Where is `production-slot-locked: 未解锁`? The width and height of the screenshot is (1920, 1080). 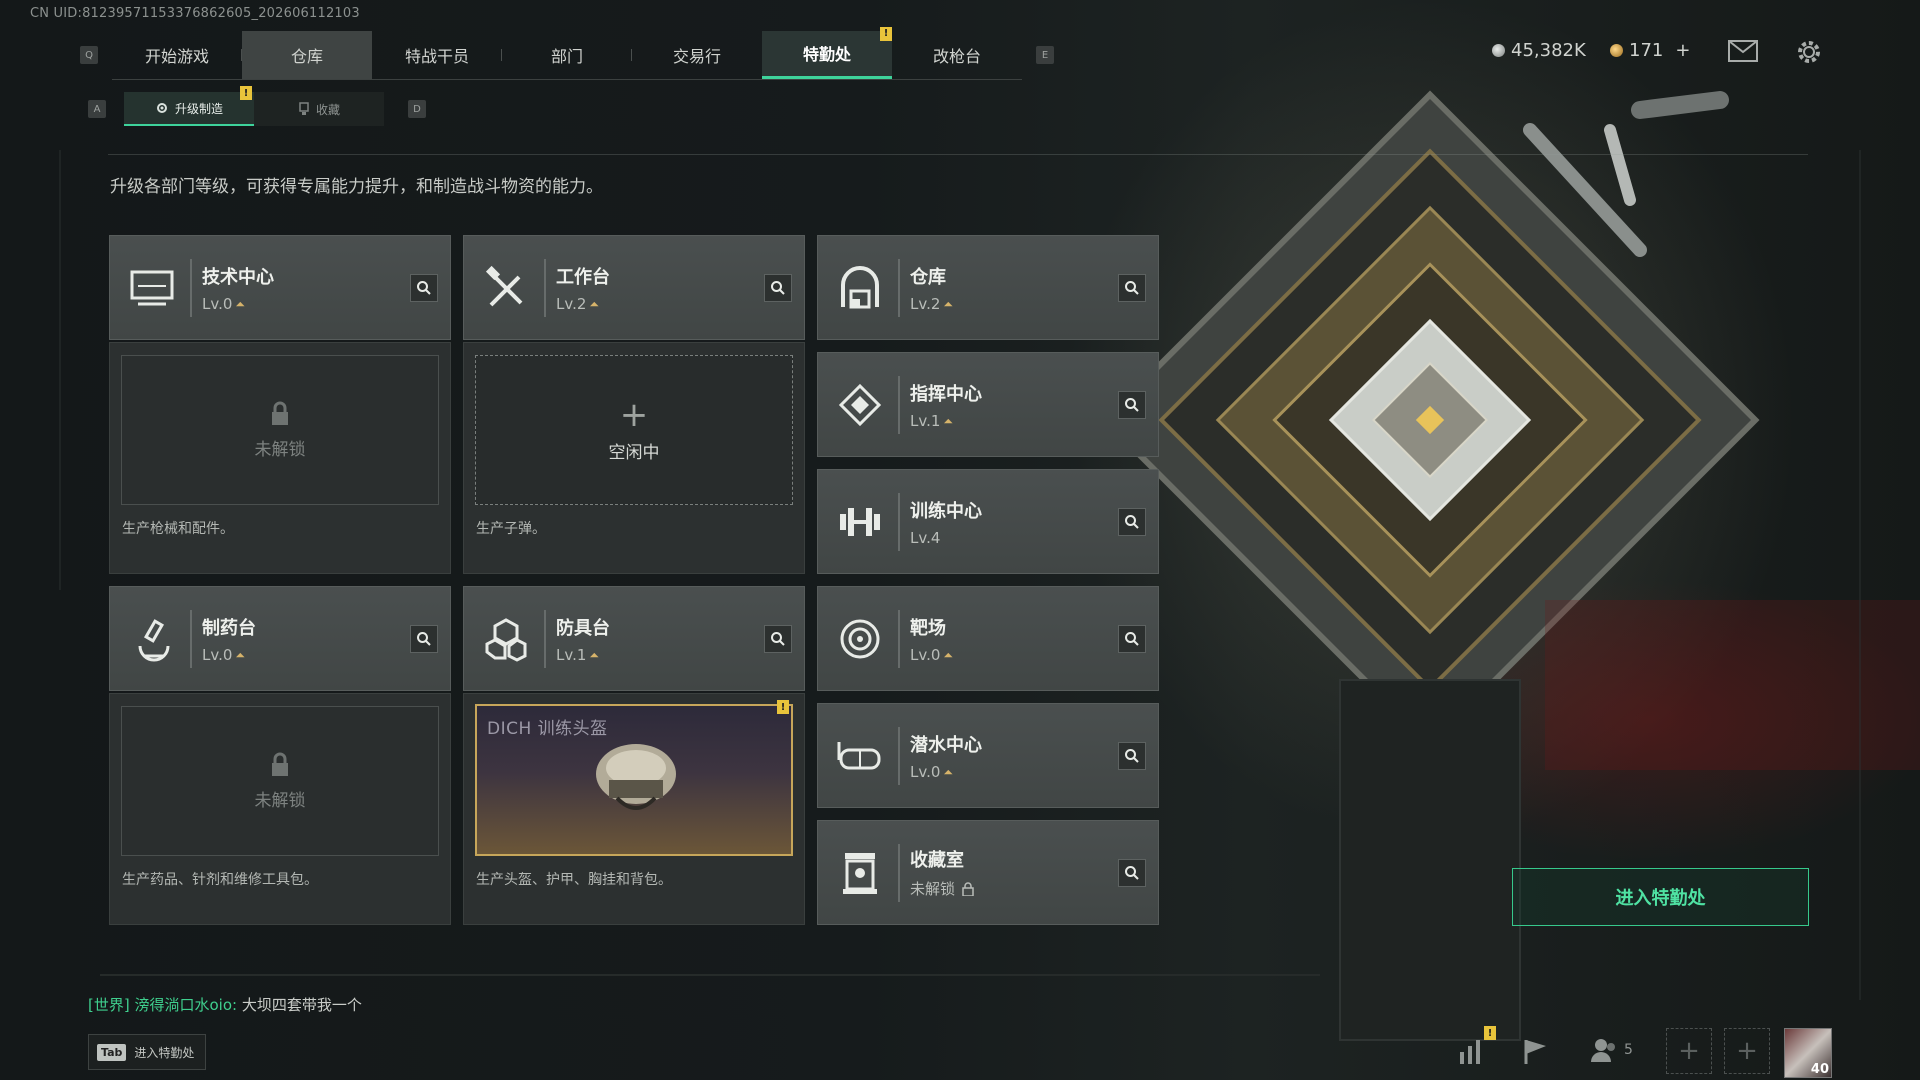 production-slot-locked: 未解锁 is located at coordinates (280, 781).